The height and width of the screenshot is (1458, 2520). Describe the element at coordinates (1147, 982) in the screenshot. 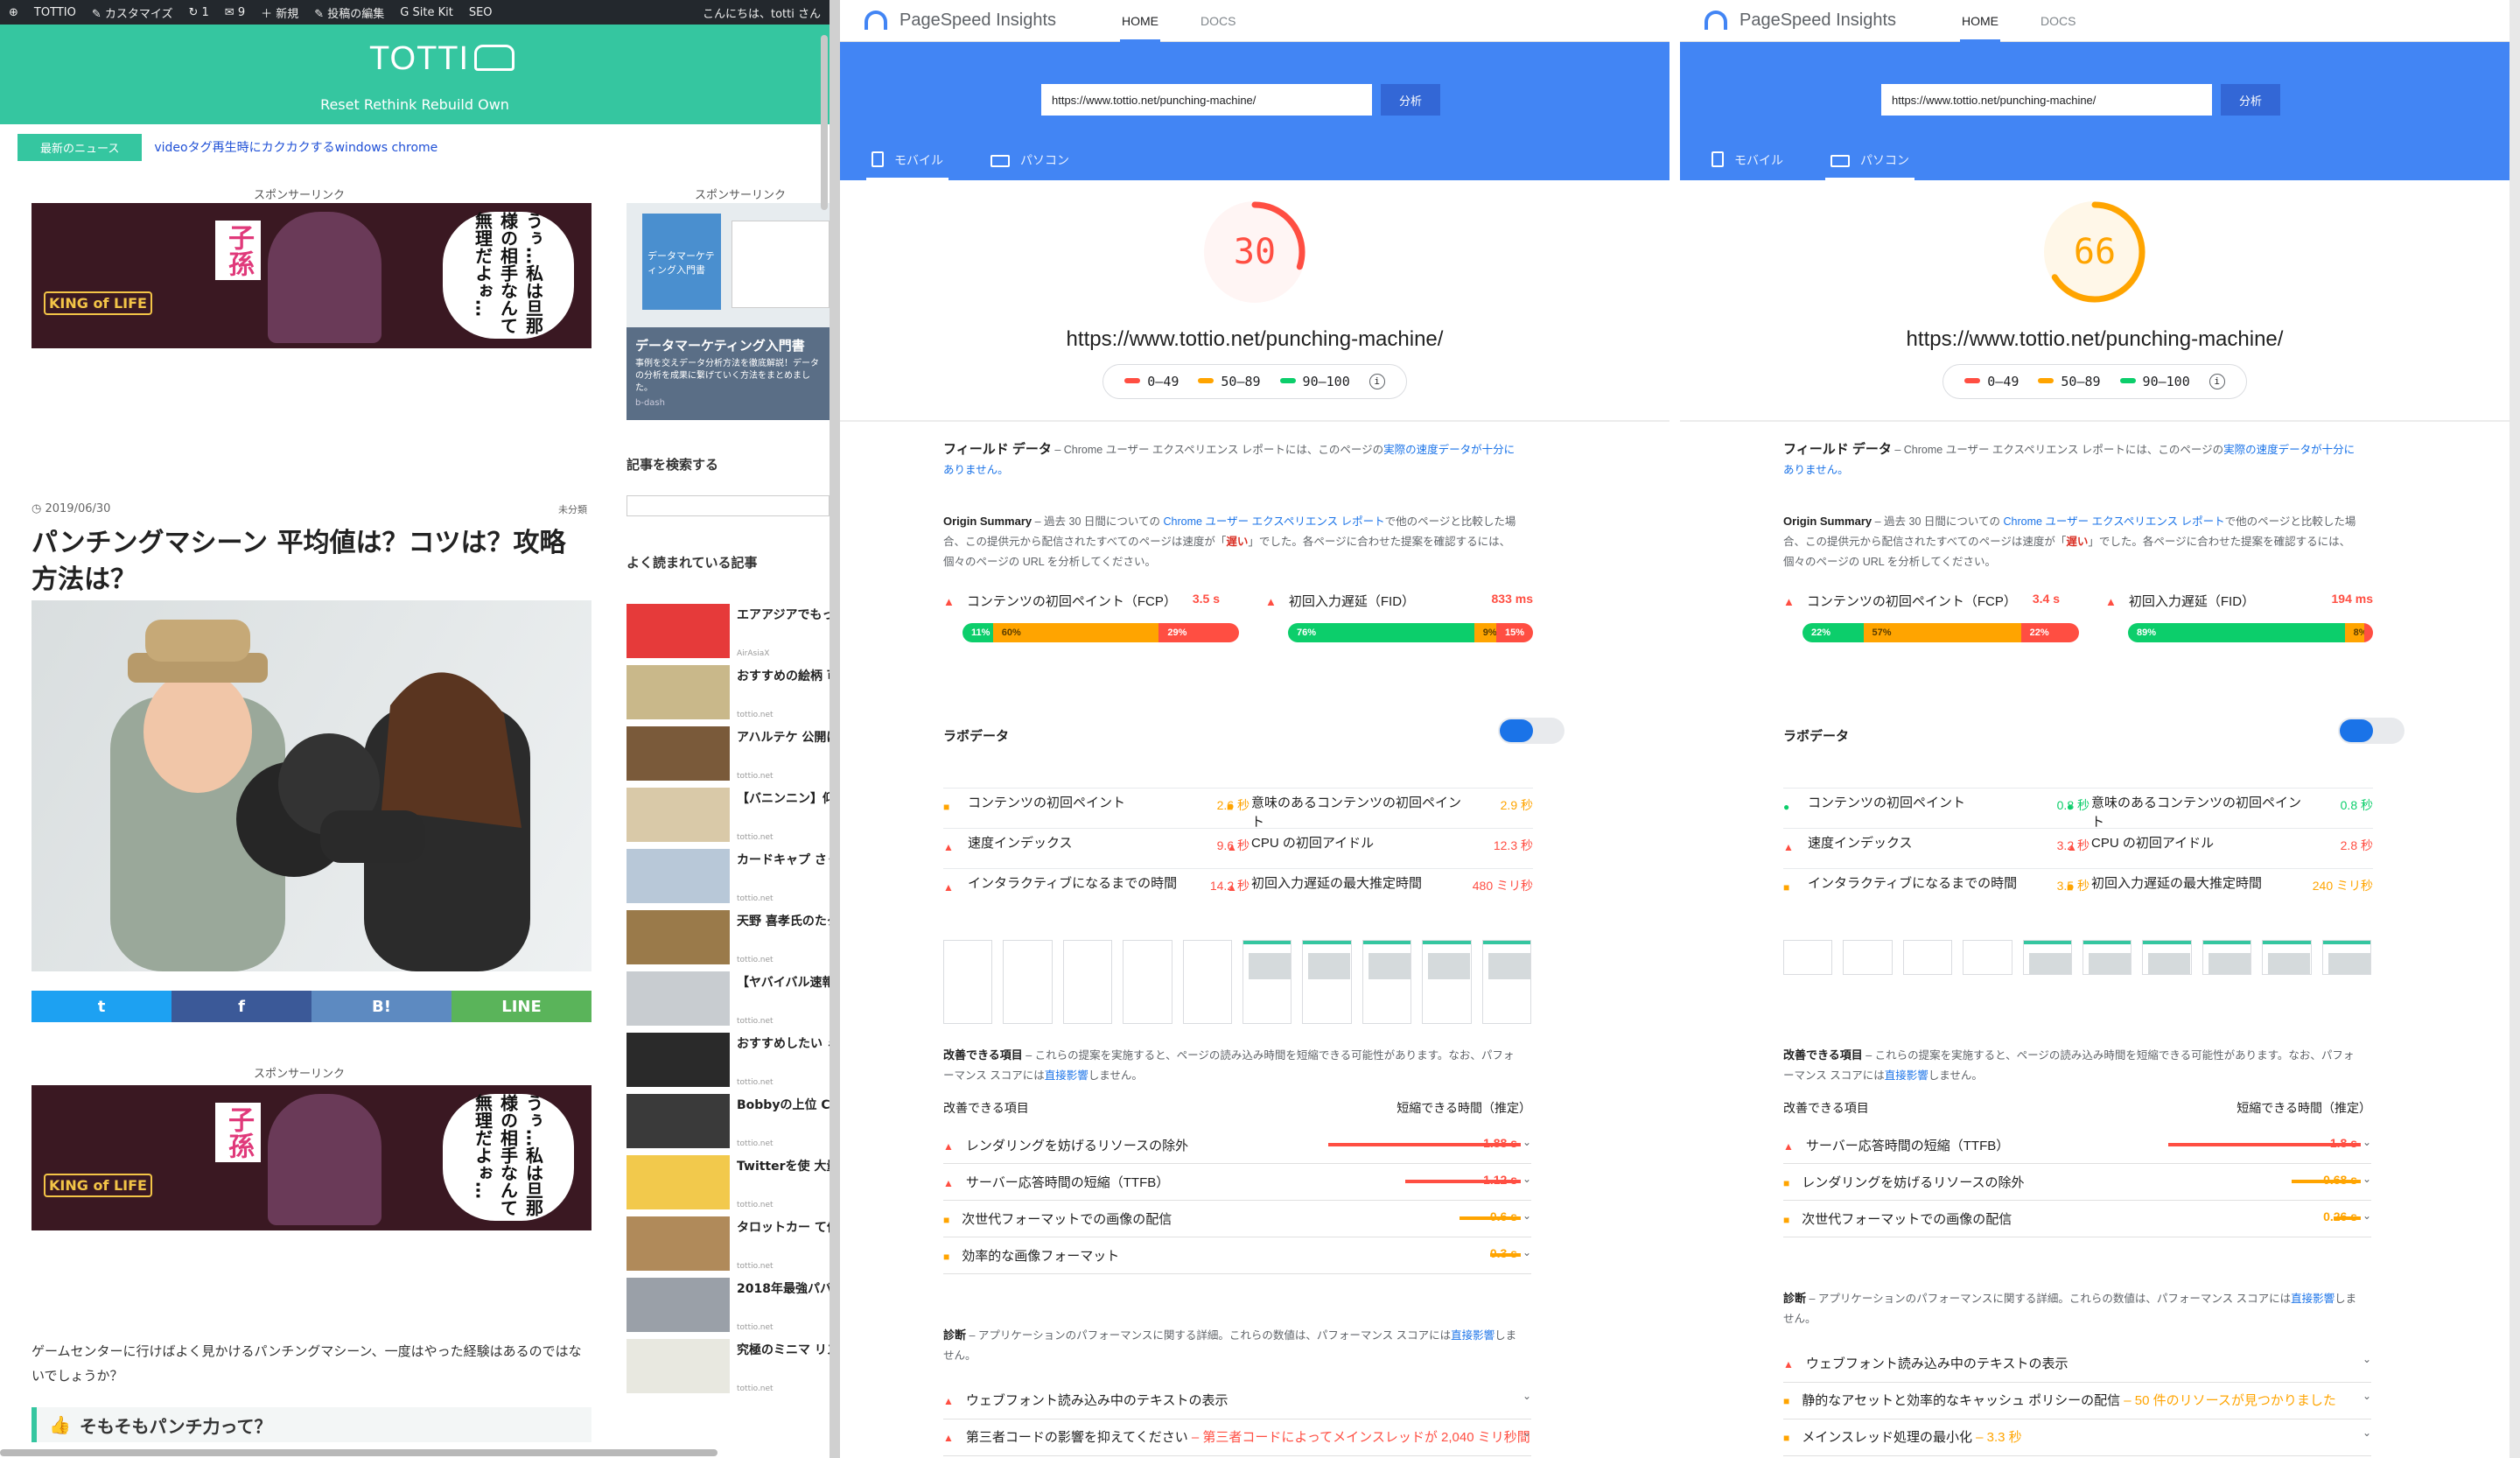

I see `filmstrip-frame` at that location.